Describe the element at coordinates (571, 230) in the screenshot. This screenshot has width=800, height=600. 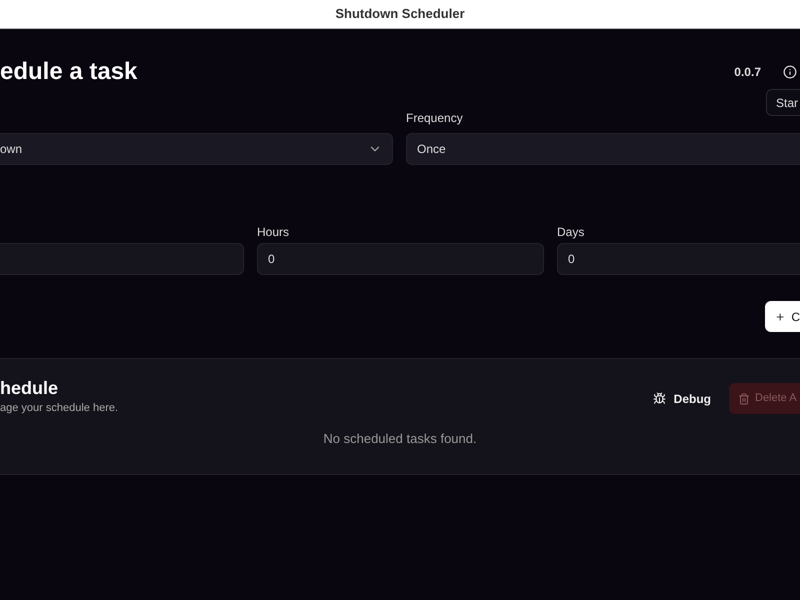
I see `field-label: Days` at that location.